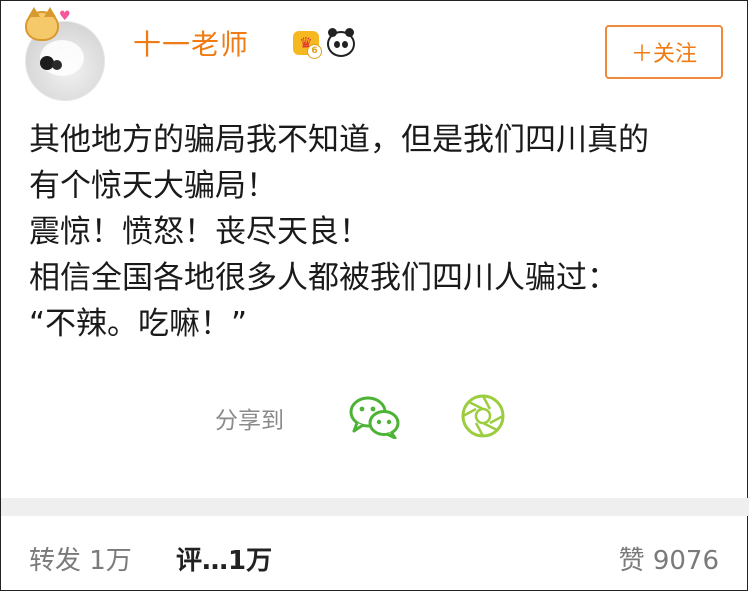 The height and width of the screenshot is (593, 750). I want to click on user-name: 十一老师, so click(191, 43).